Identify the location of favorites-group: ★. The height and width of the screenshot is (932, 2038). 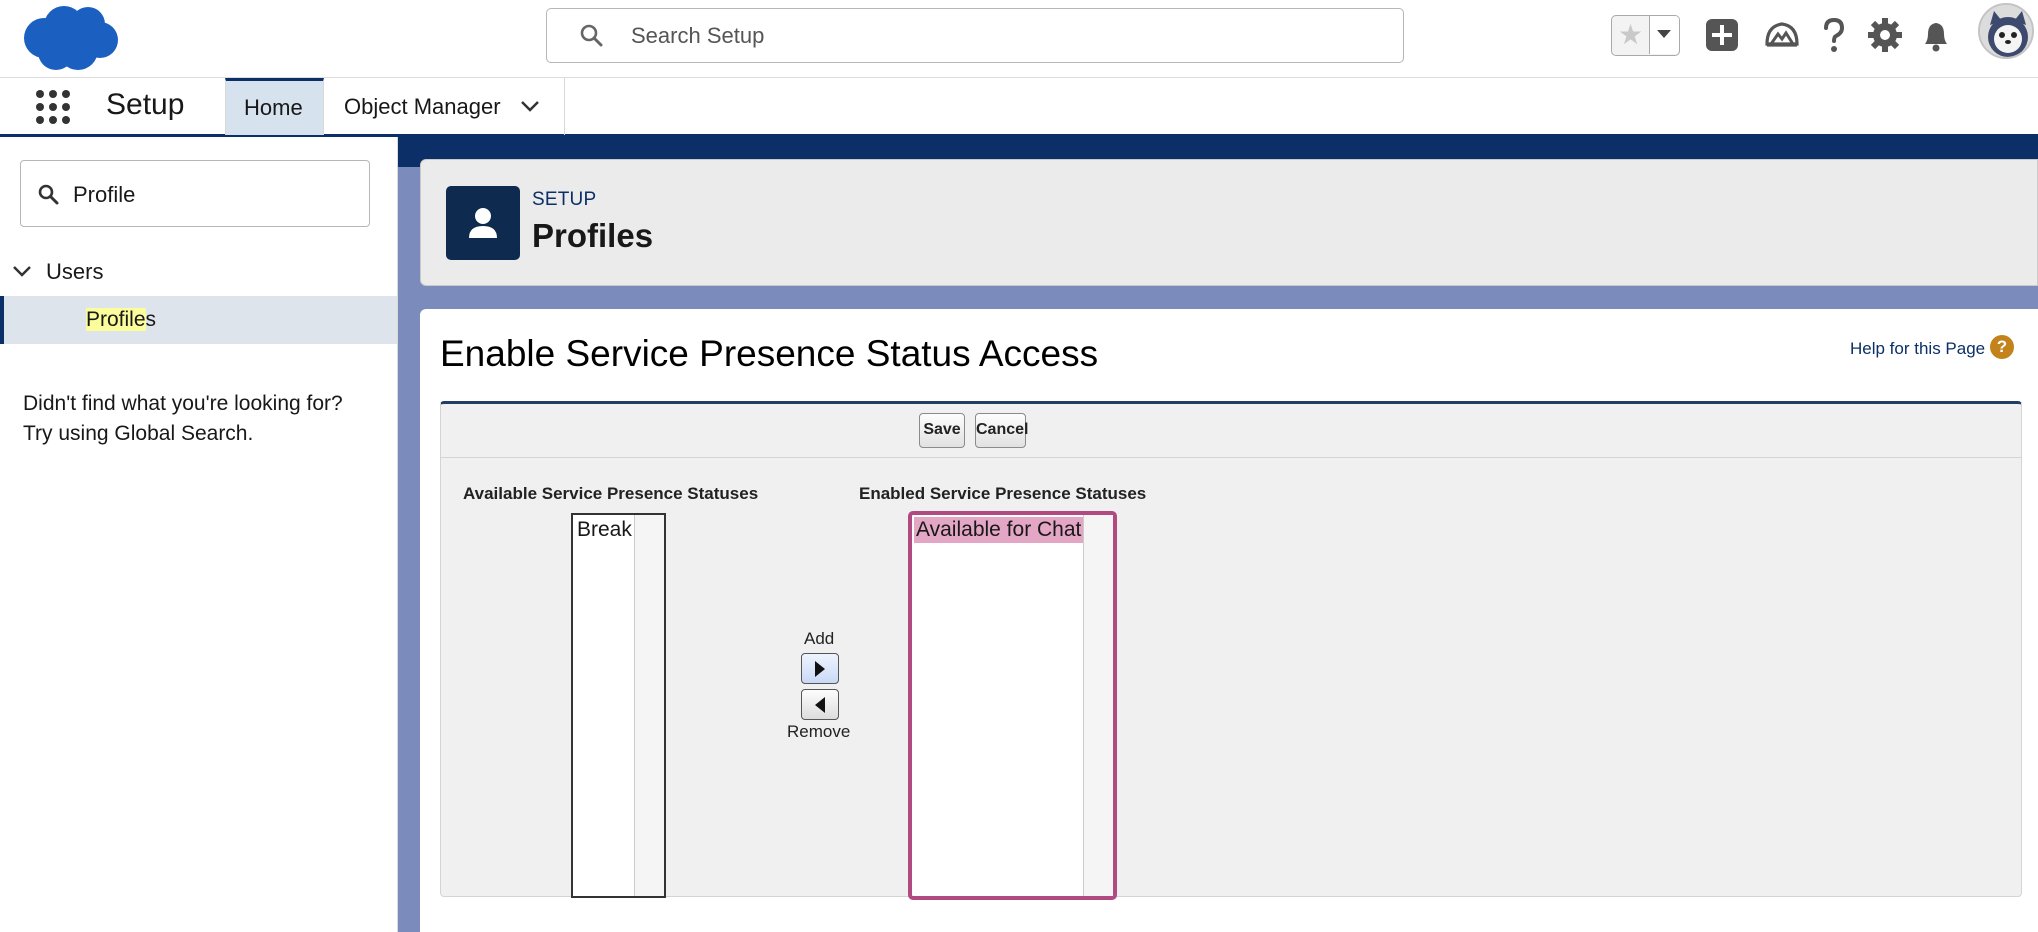
(1645, 35).